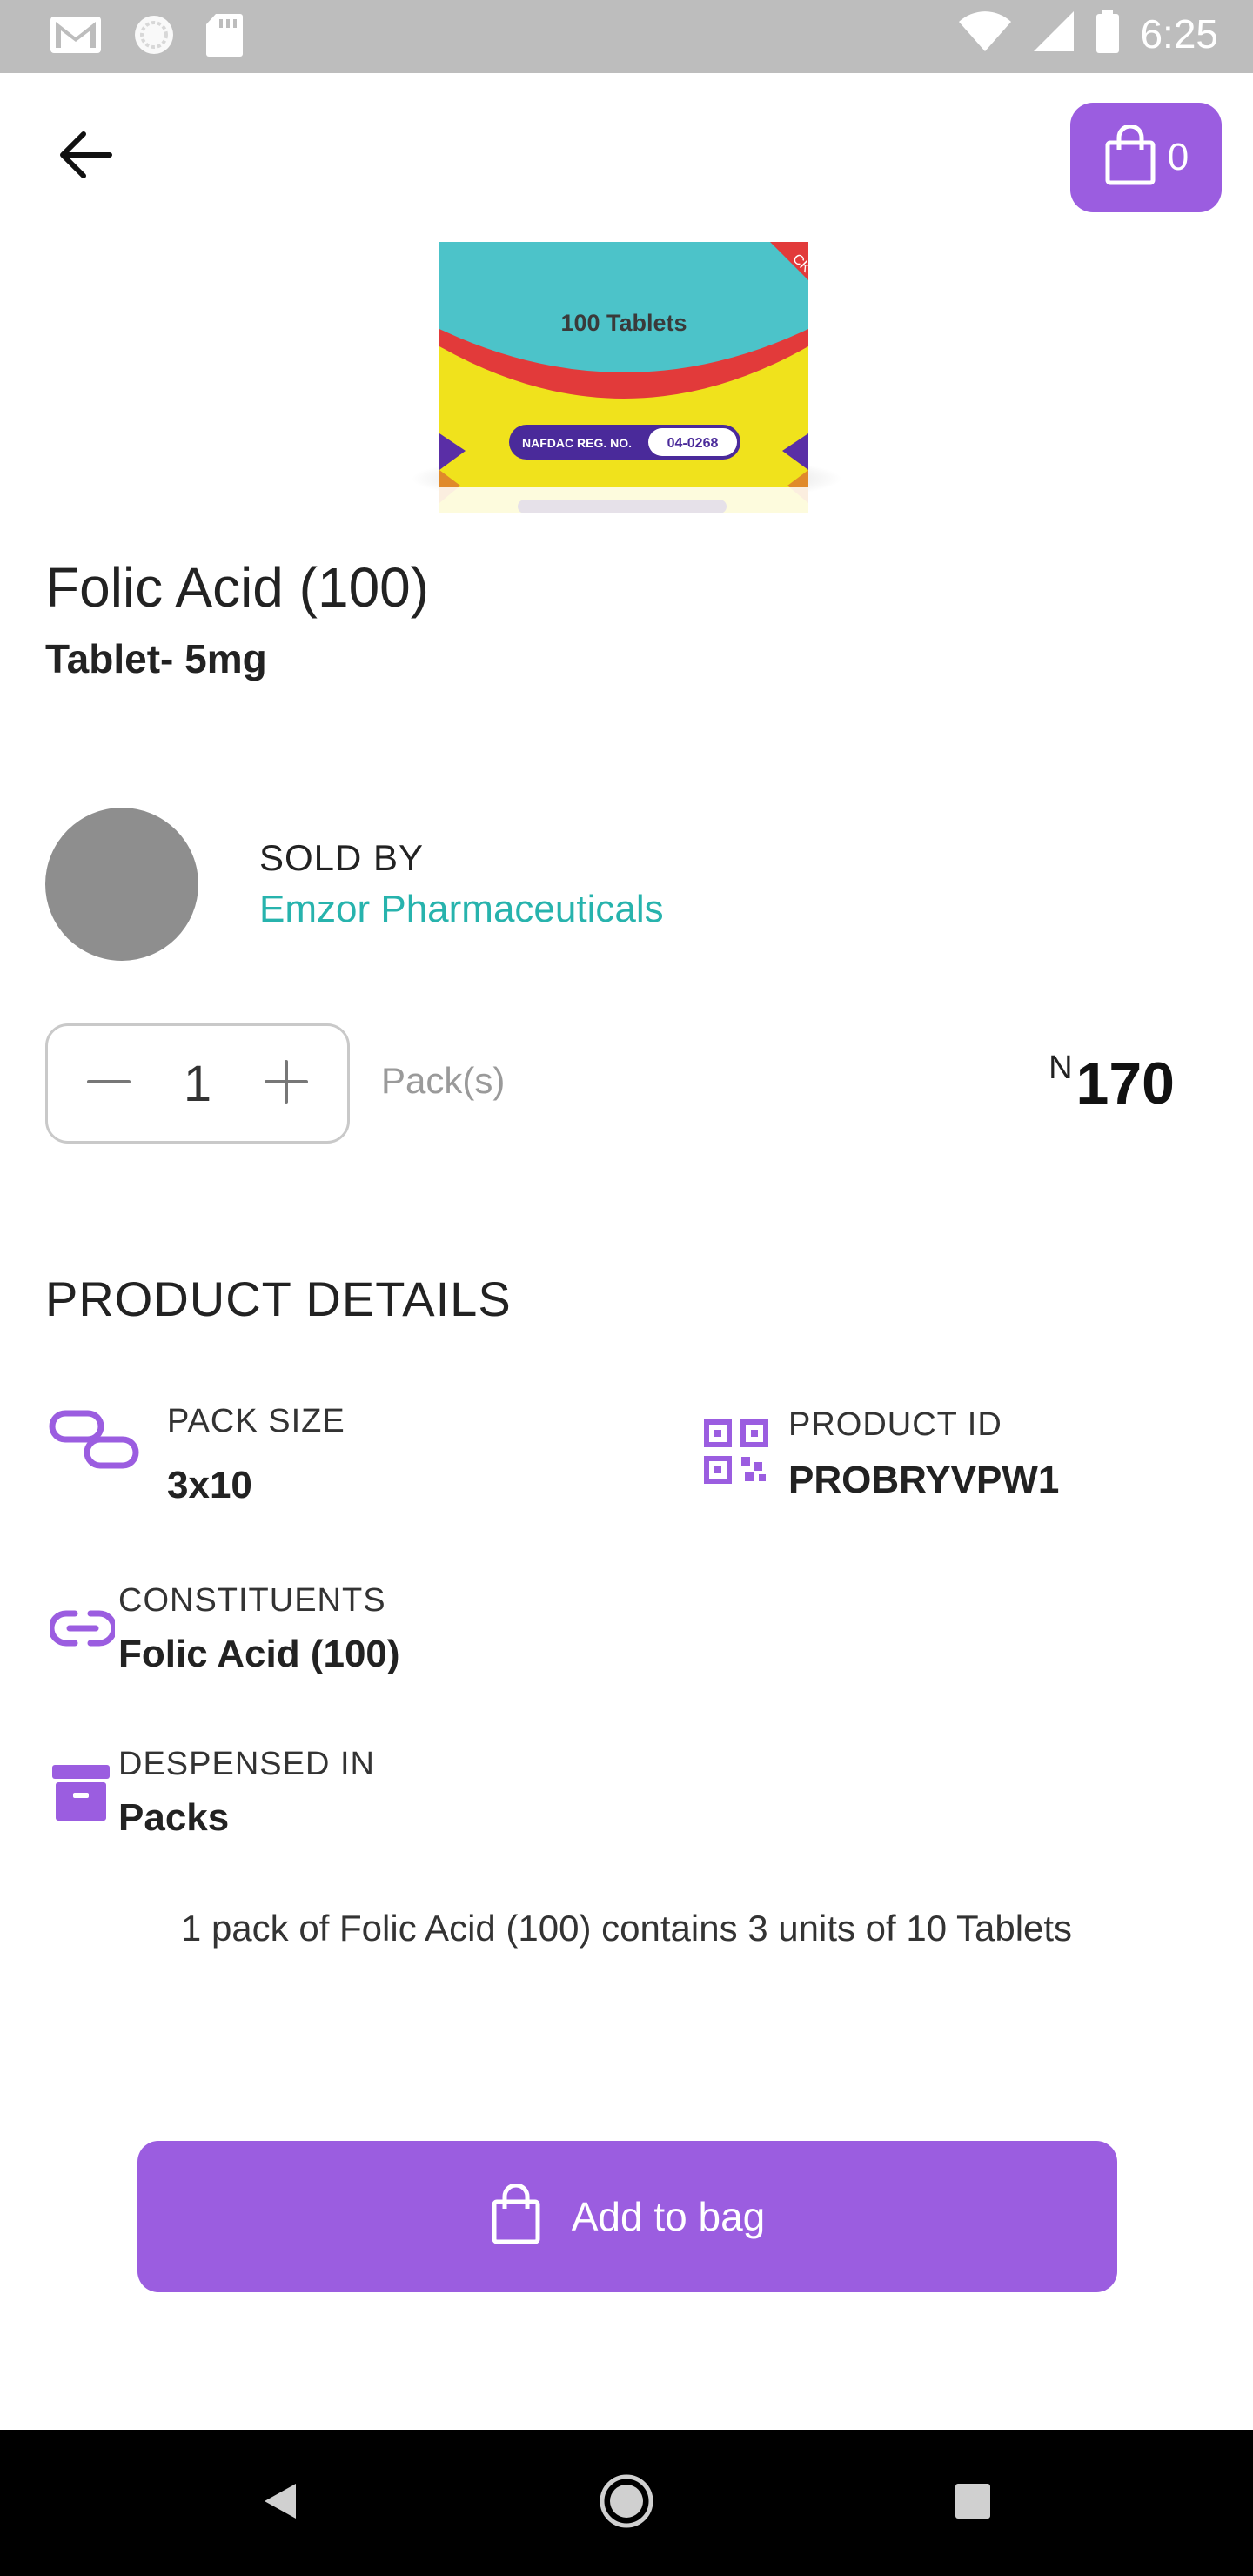 The height and width of the screenshot is (2576, 1253). What do you see at coordinates (1179, 34) in the screenshot?
I see `status-time: 6:25` at bounding box center [1179, 34].